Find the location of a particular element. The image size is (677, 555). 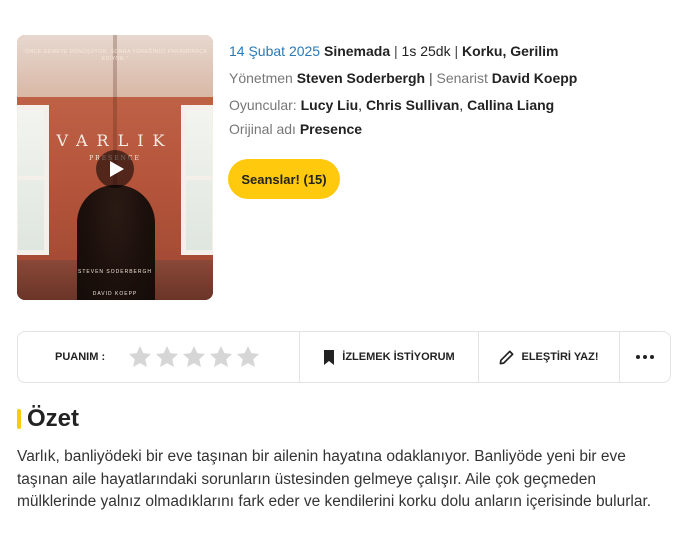

director-link: Steven Soderbergh is located at coordinates (361, 78).